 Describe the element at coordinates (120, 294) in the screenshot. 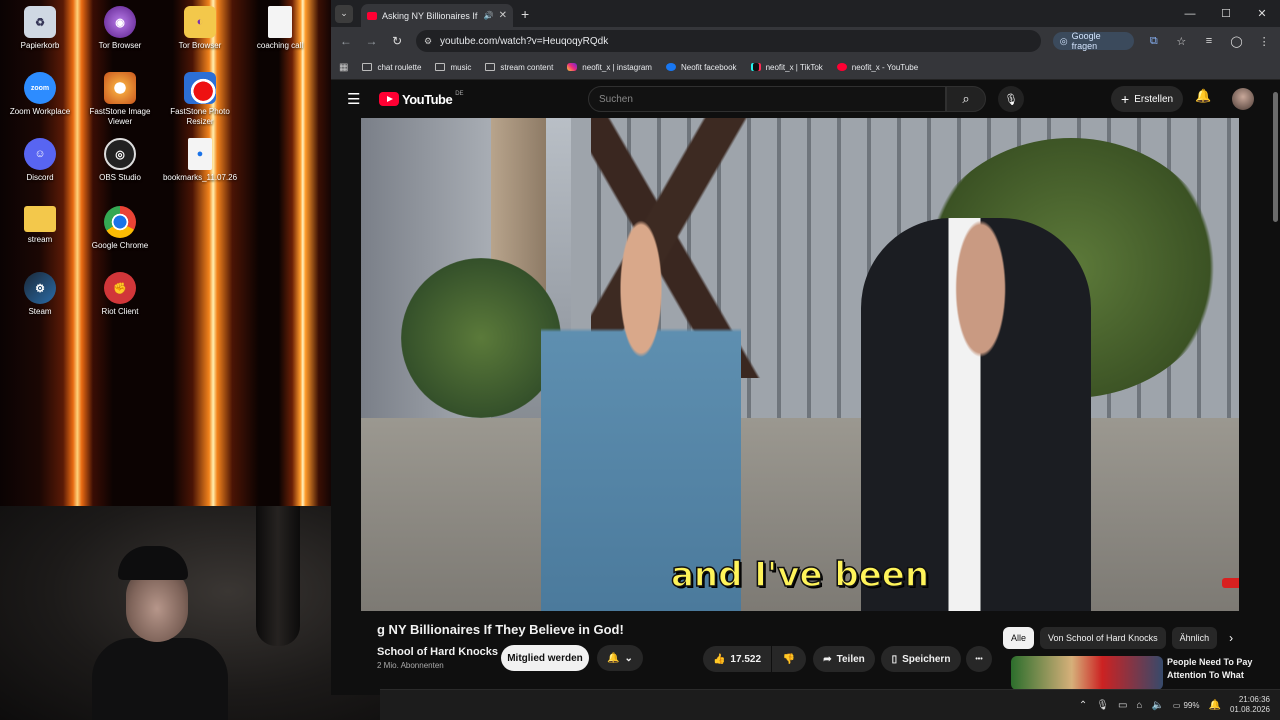

I see `riot-client-shortcut: ✊ Riot Client` at that location.